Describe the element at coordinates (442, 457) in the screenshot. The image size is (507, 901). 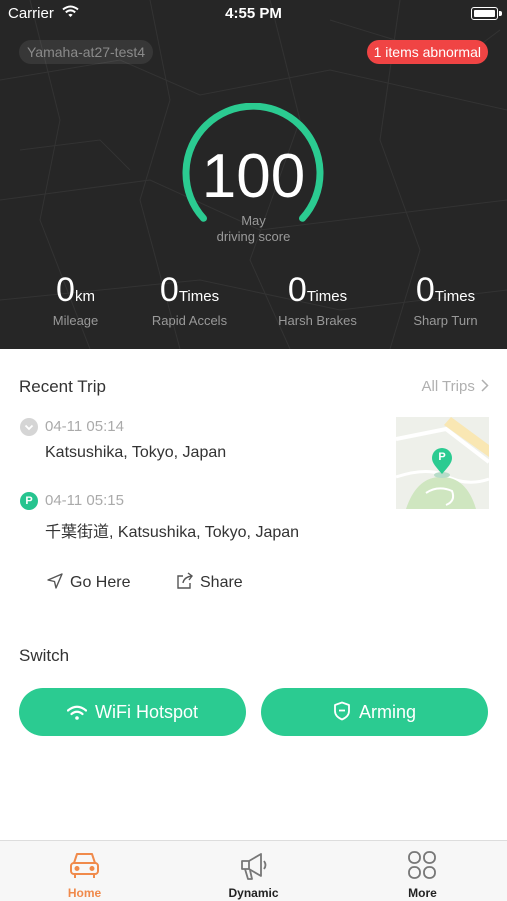
I see `map-marker-letter: P` at that location.